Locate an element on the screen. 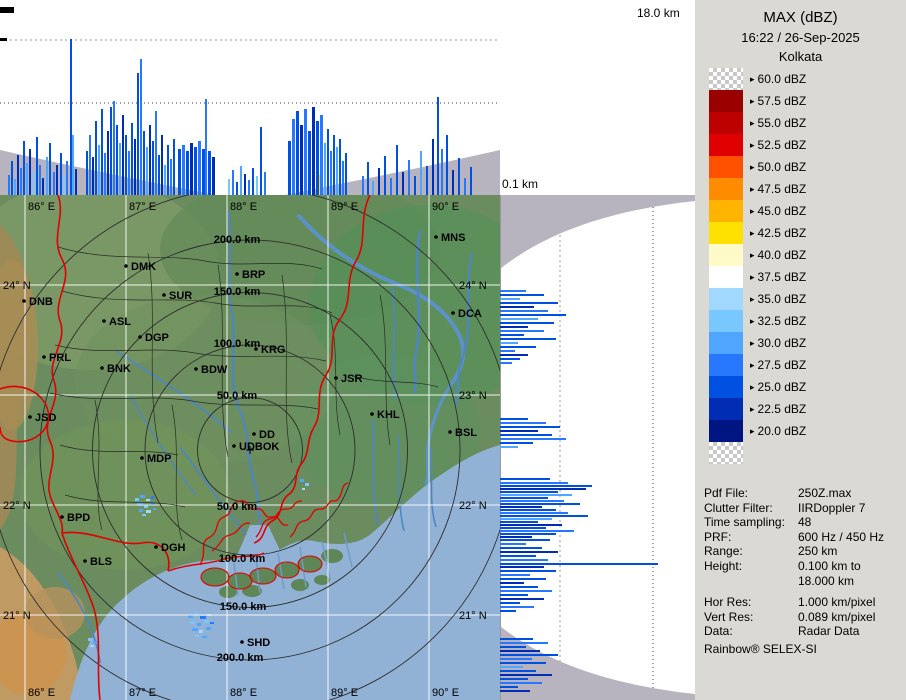 Image resolution: width=906 pixels, height=700 pixels. metadata-value: 250Z.max is located at coordinates (825, 493).